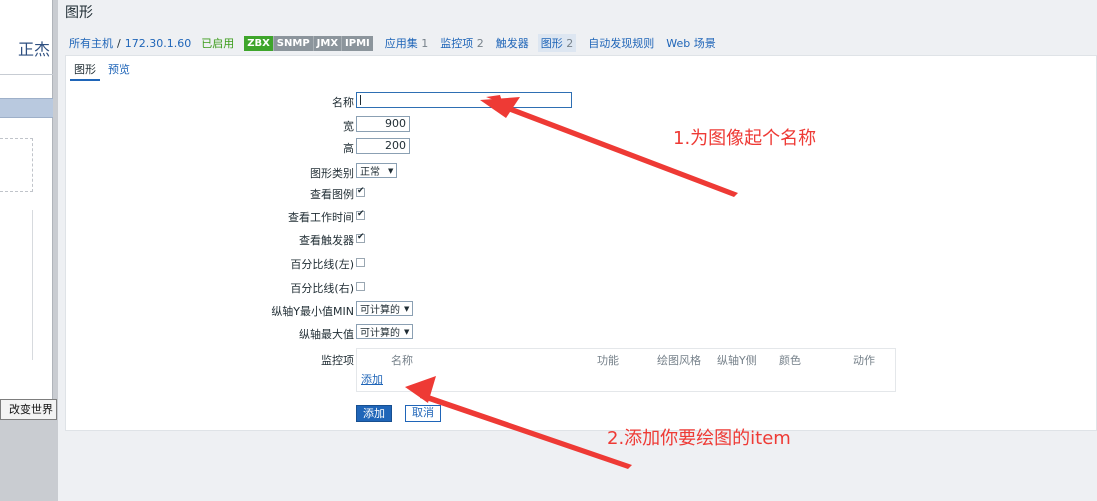 The height and width of the screenshot is (501, 1097). I want to click on nav-items-count: 2, so click(480, 43).